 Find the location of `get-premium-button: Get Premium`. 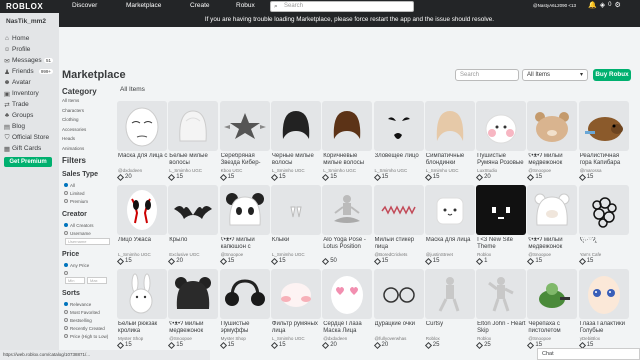

get-premium-button: Get Premium is located at coordinates (28, 162).